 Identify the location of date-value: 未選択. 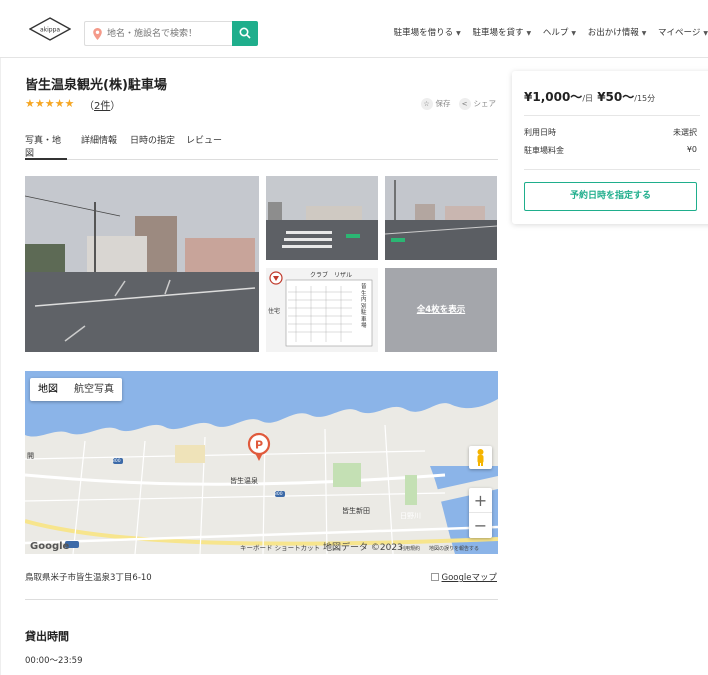
(685, 132).